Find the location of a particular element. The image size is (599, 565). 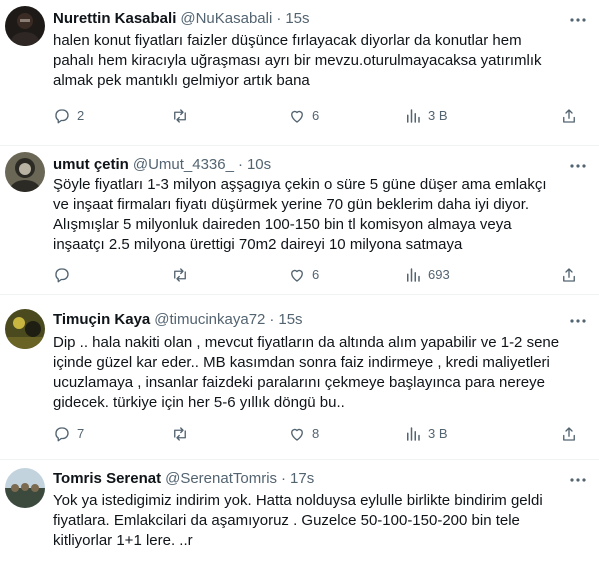

display-name: Nurettin Kasabali is located at coordinates (114, 18).